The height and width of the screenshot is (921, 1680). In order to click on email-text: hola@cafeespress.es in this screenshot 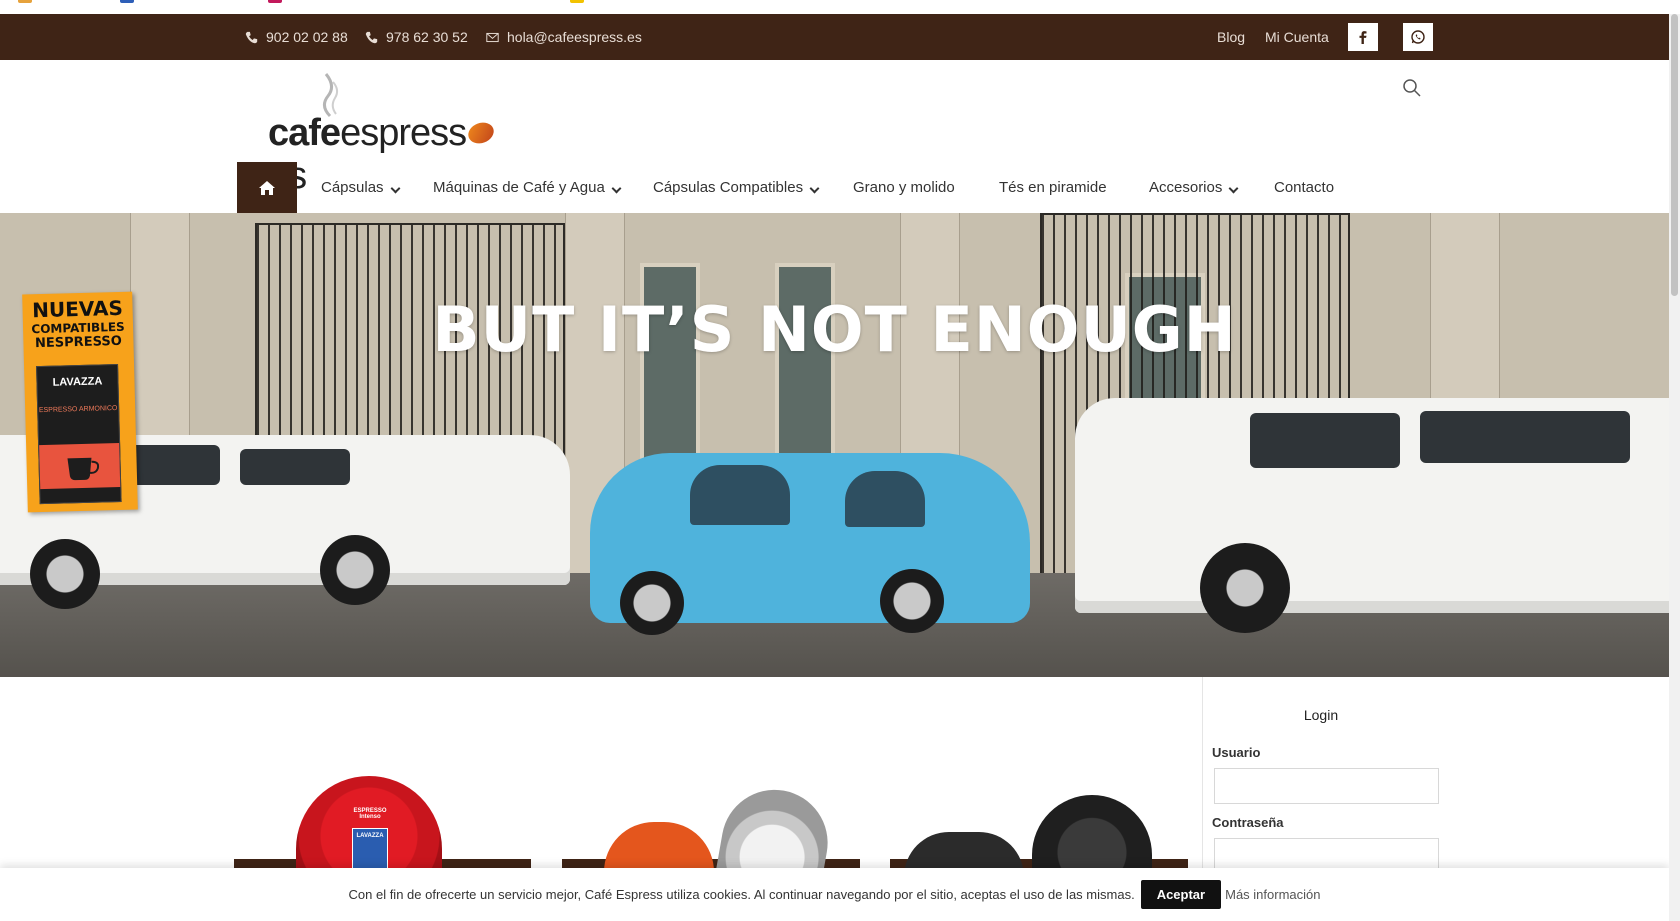, I will do `click(574, 37)`.